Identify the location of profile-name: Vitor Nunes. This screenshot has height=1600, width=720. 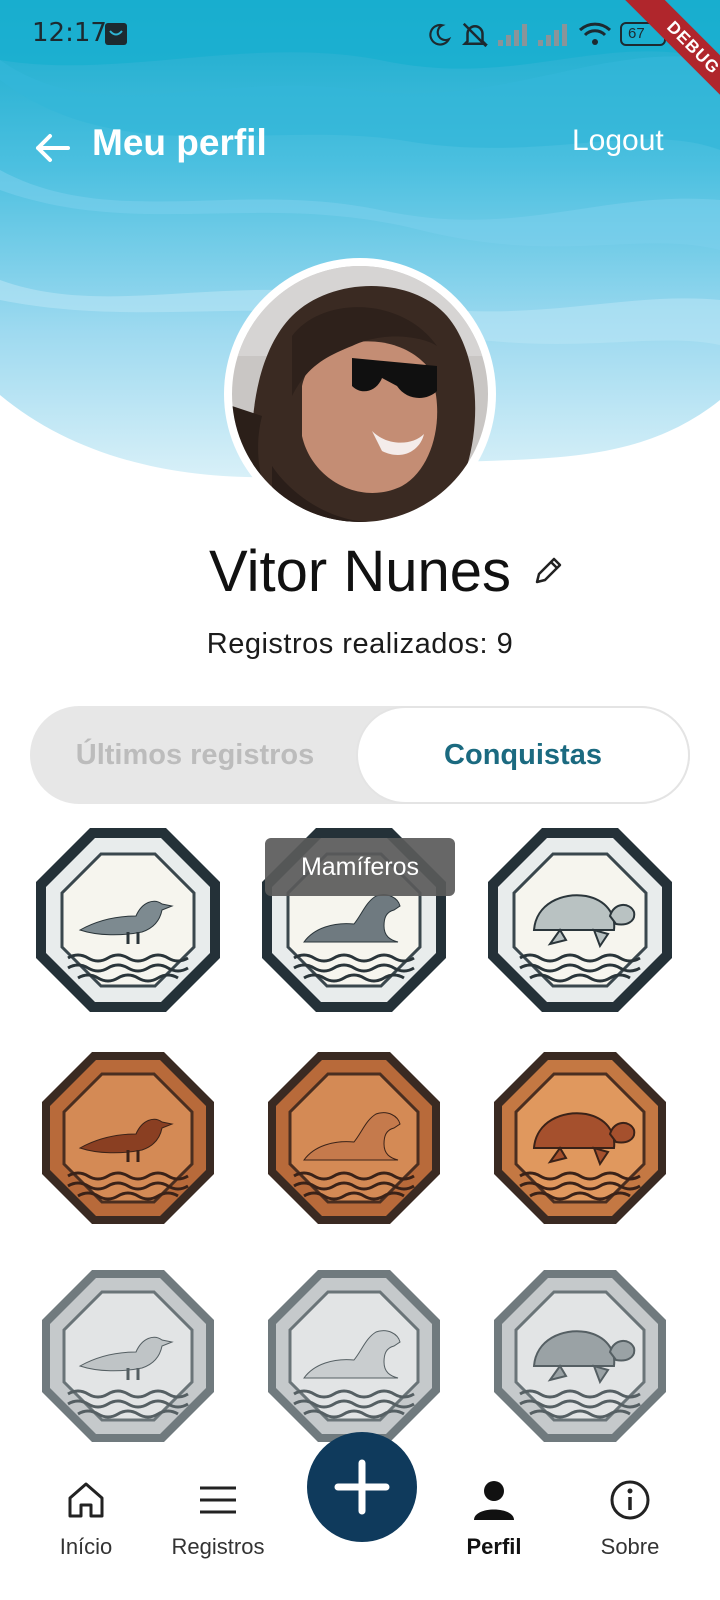
(360, 571).